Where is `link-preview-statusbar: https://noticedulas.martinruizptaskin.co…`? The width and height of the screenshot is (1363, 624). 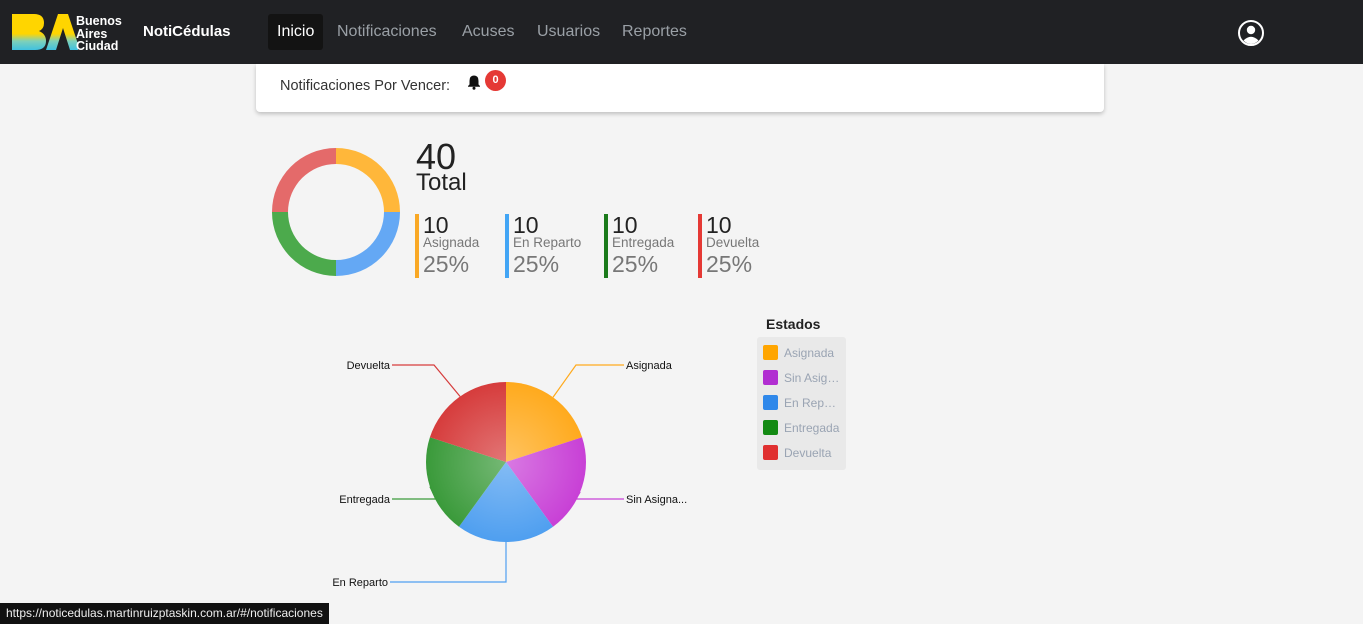 link-preview-statusbar: https://noticedulas.martinruizptaskin.co… is located at coordinates (164, 613).